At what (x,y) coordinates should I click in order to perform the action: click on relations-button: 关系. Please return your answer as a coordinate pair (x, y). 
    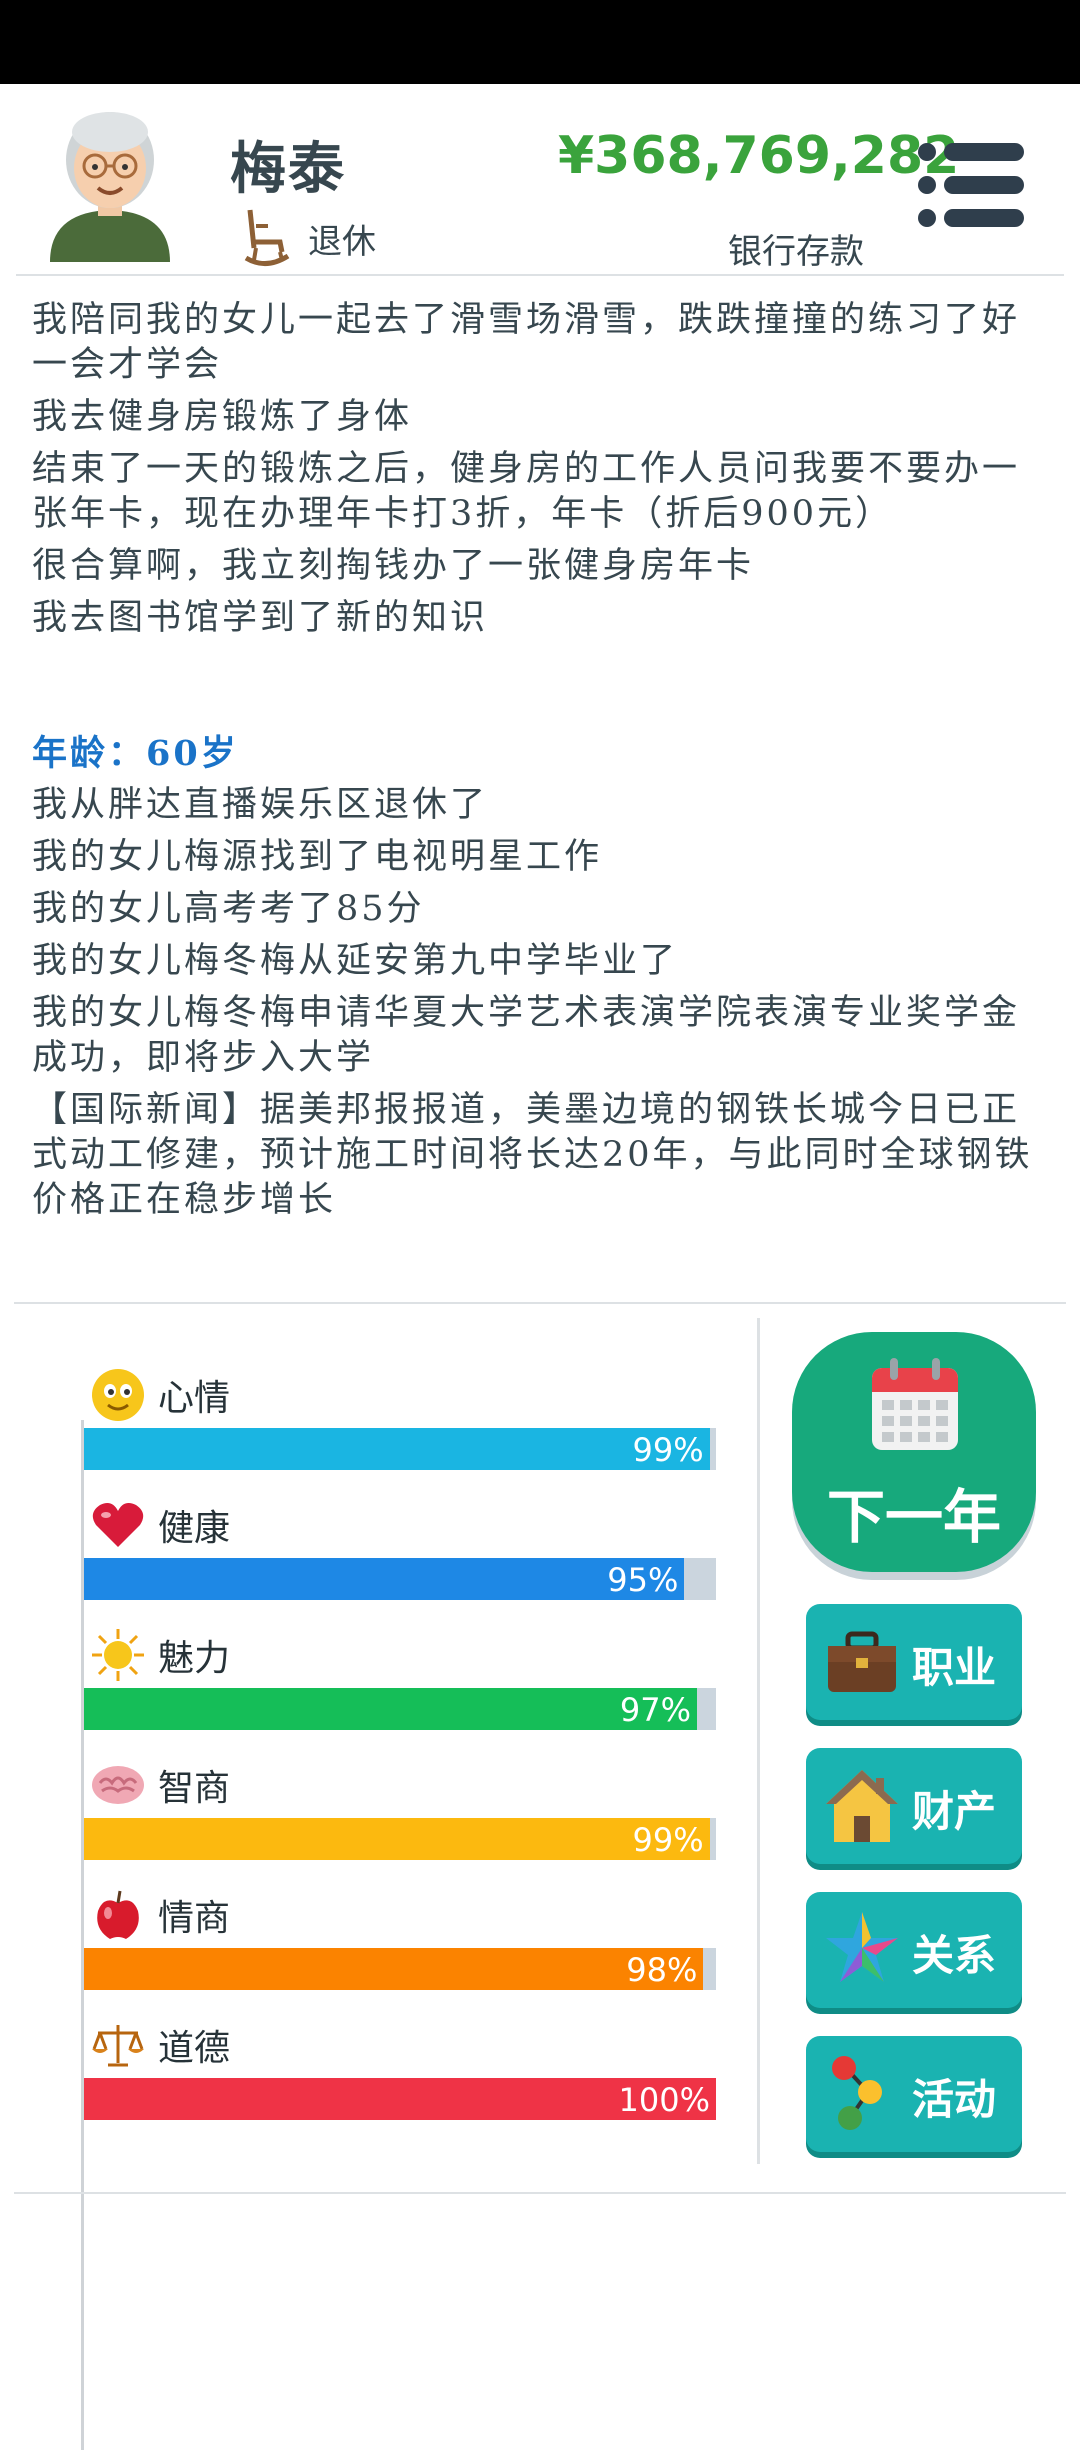
    Looking at the image, I should click on (914, 1950).